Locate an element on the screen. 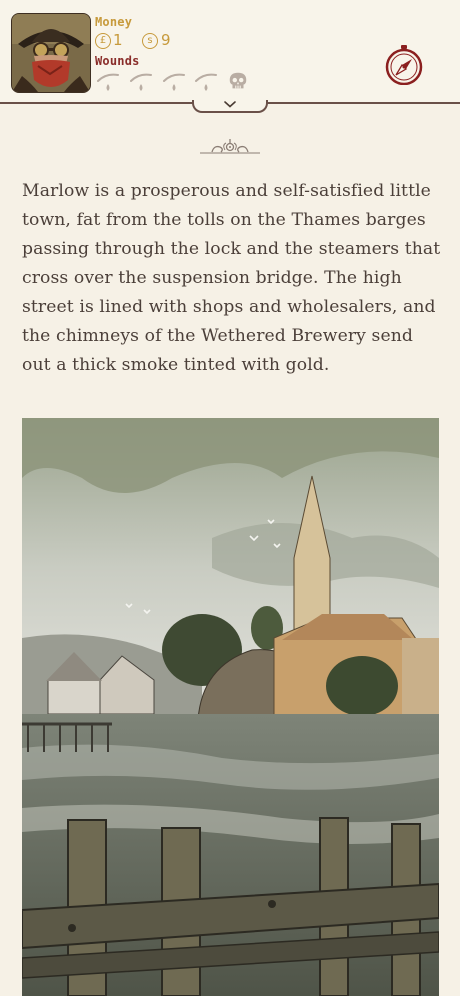 The height and width of the screenshot is (996, 460). shilling-coin-icon: s is located at coordinates (150, 41).